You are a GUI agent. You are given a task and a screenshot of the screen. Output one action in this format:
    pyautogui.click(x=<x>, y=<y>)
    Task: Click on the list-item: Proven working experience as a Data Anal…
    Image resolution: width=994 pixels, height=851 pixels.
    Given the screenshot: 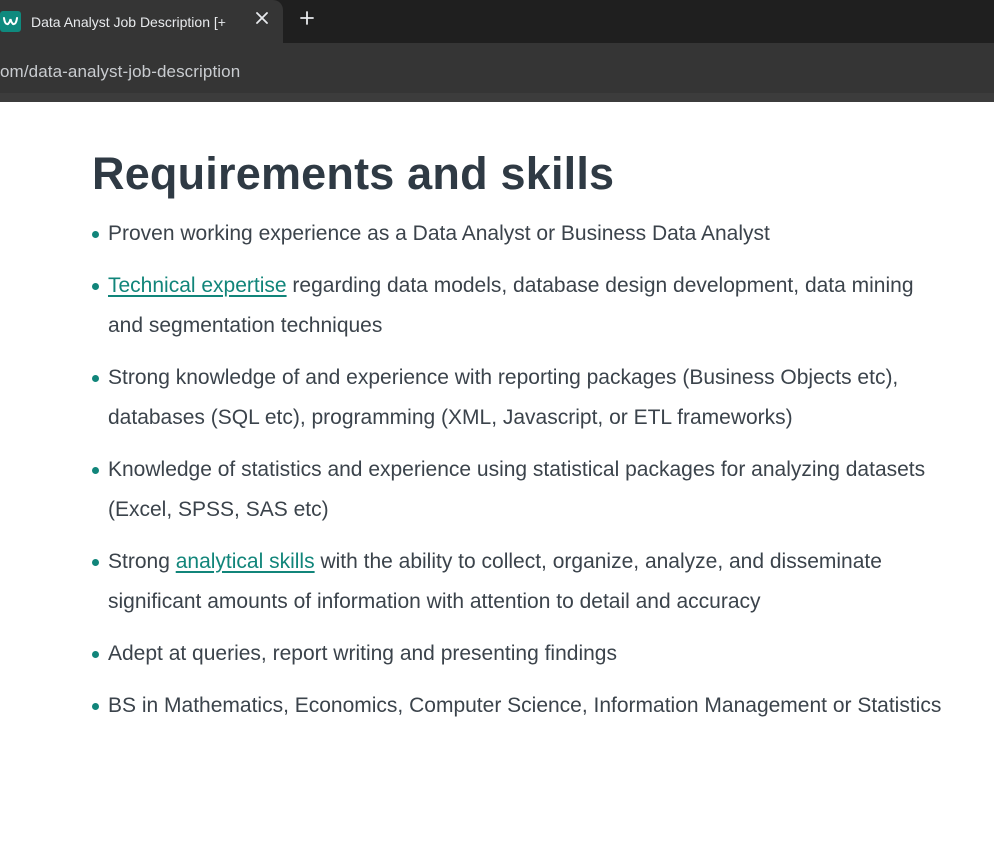 What is the action you would take?
    pyautogui.click(x=522, y=234)
    